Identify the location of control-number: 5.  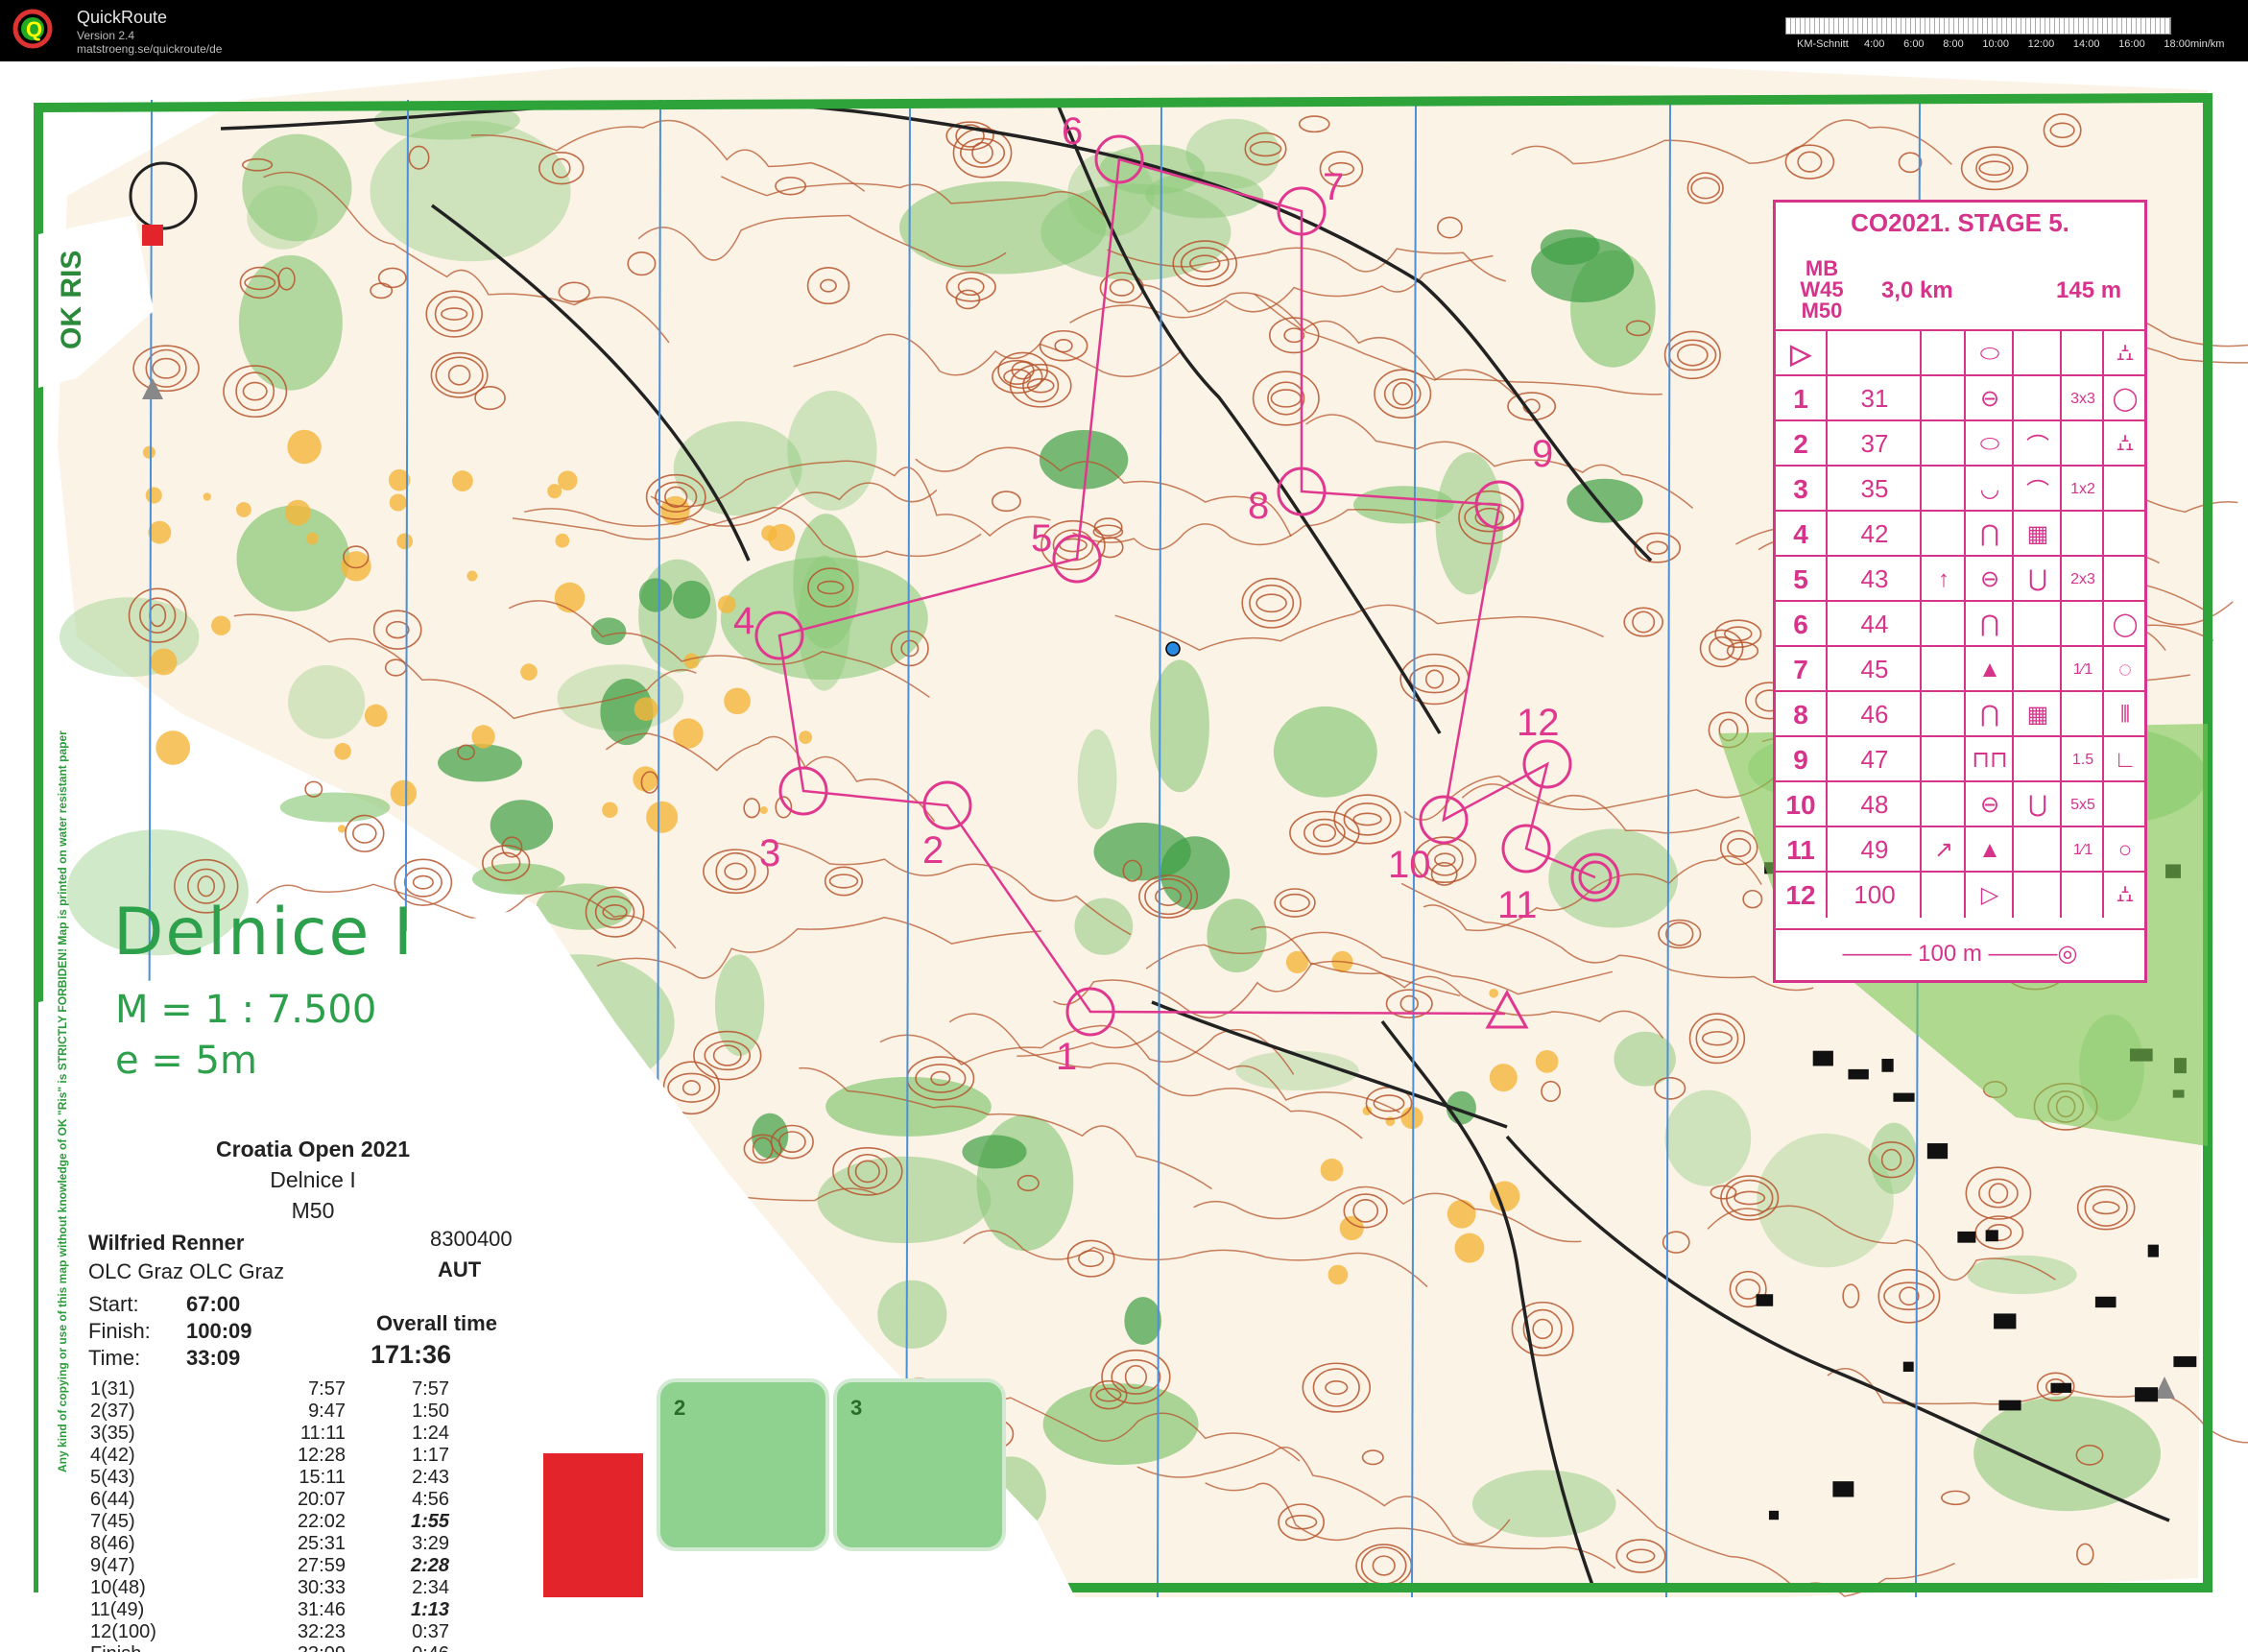
(1041, 538).